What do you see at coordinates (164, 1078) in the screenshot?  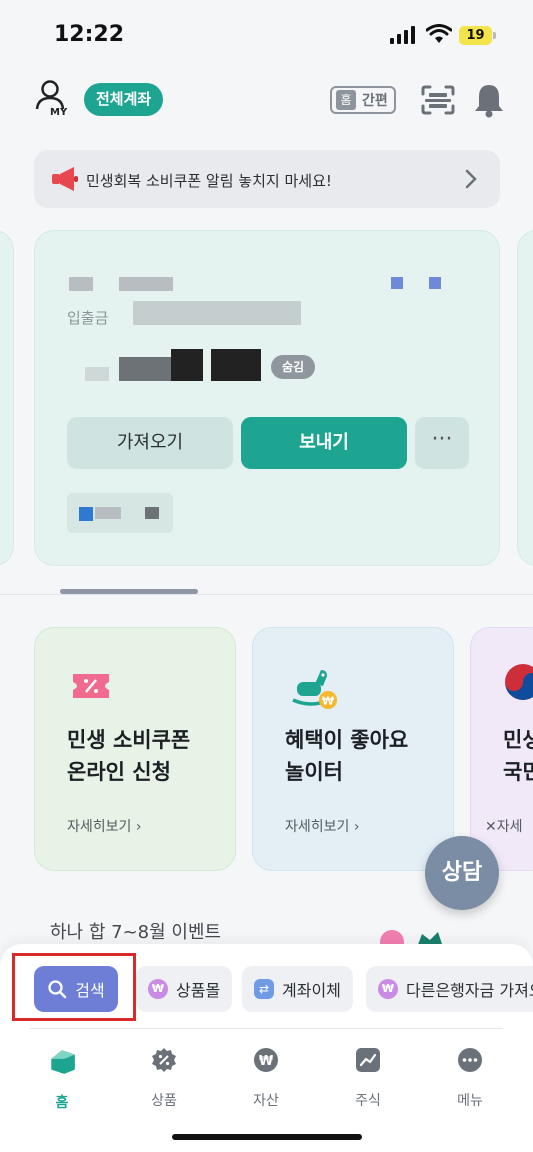 I see `tab-product: 상품` at bounding box center [164, 1078].